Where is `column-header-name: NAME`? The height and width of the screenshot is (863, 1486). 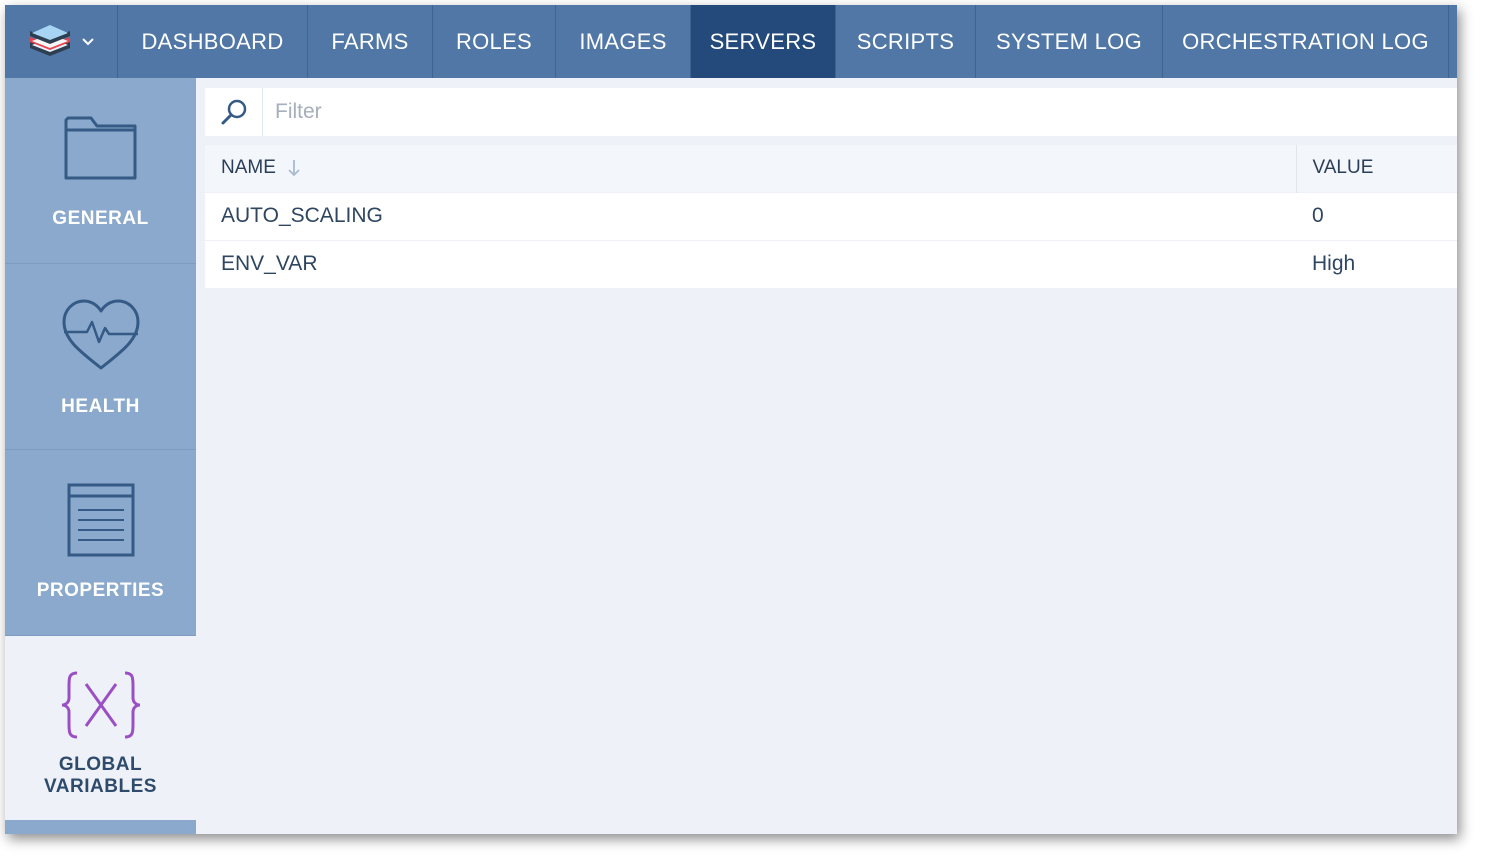 column-header-name: NAME is located at coordinates (751, 168).